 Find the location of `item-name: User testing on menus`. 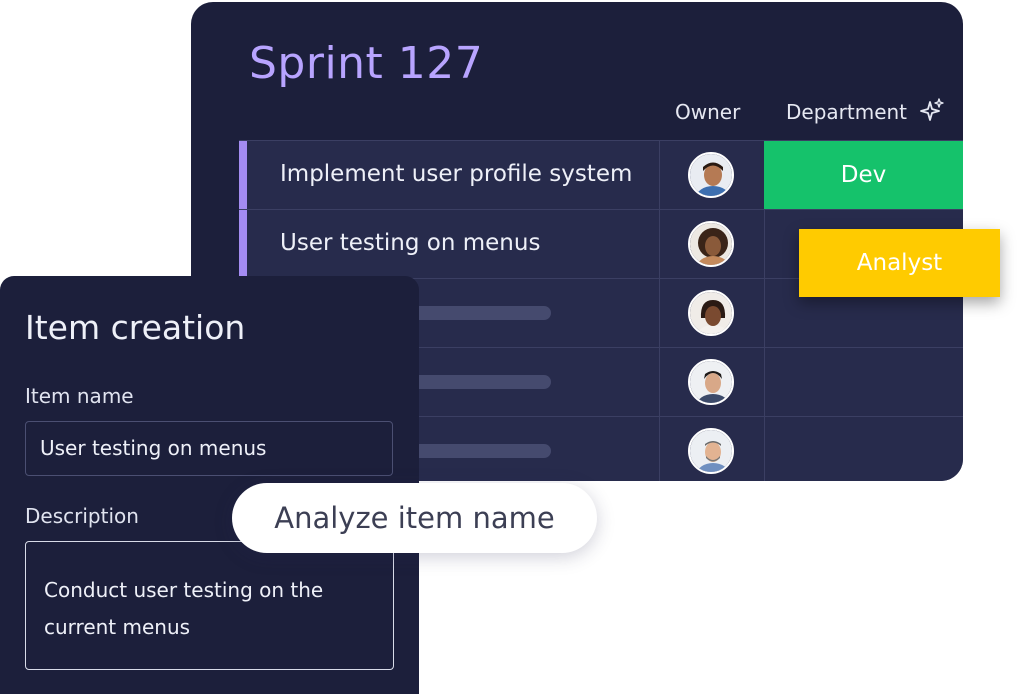

item-name: User testing on menus is located at coordinates (410, 243).